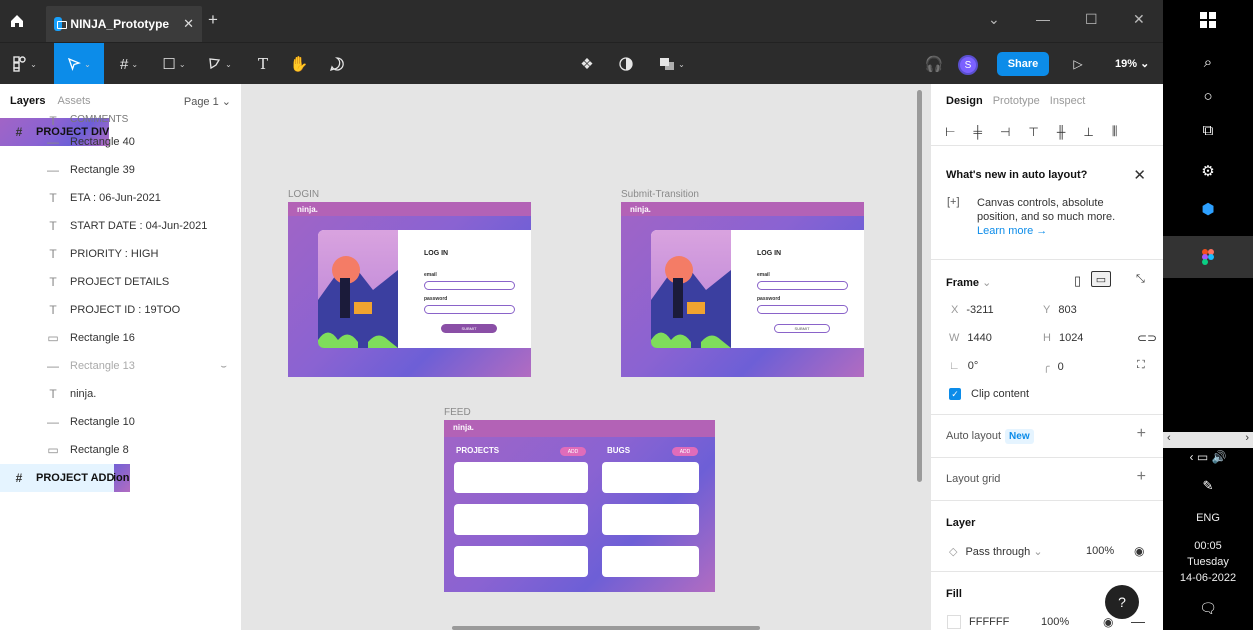 Image resolution: width=1253 pixels, height=630 pixels. I want to click on fill-swatch, so click(954, 622).